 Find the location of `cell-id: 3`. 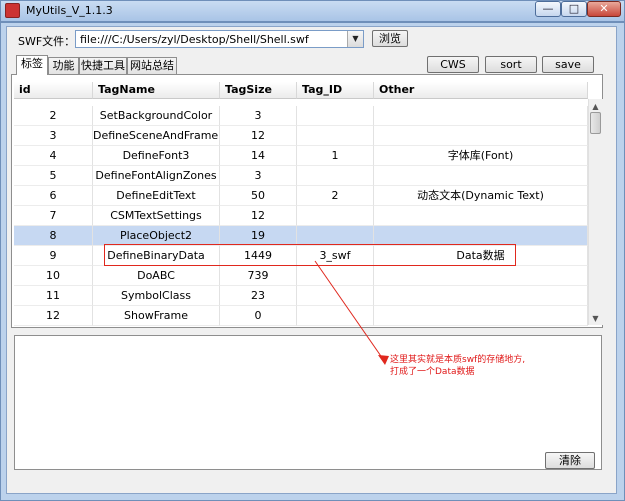

cell-id: 3 is located at coordinates (53, 136).